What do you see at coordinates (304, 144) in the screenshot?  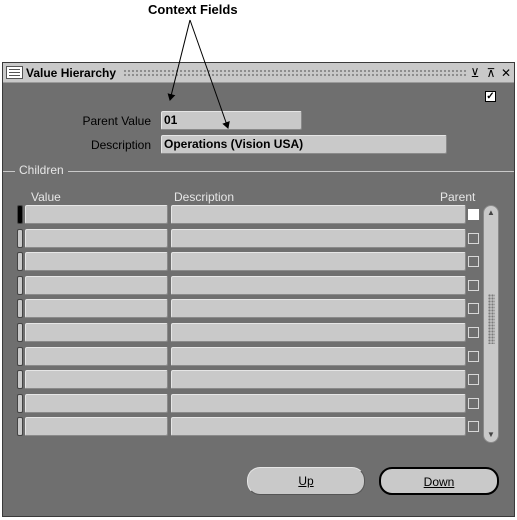 I see `description-field: Operations (Vision USA)` at bounding box center [304, 144].